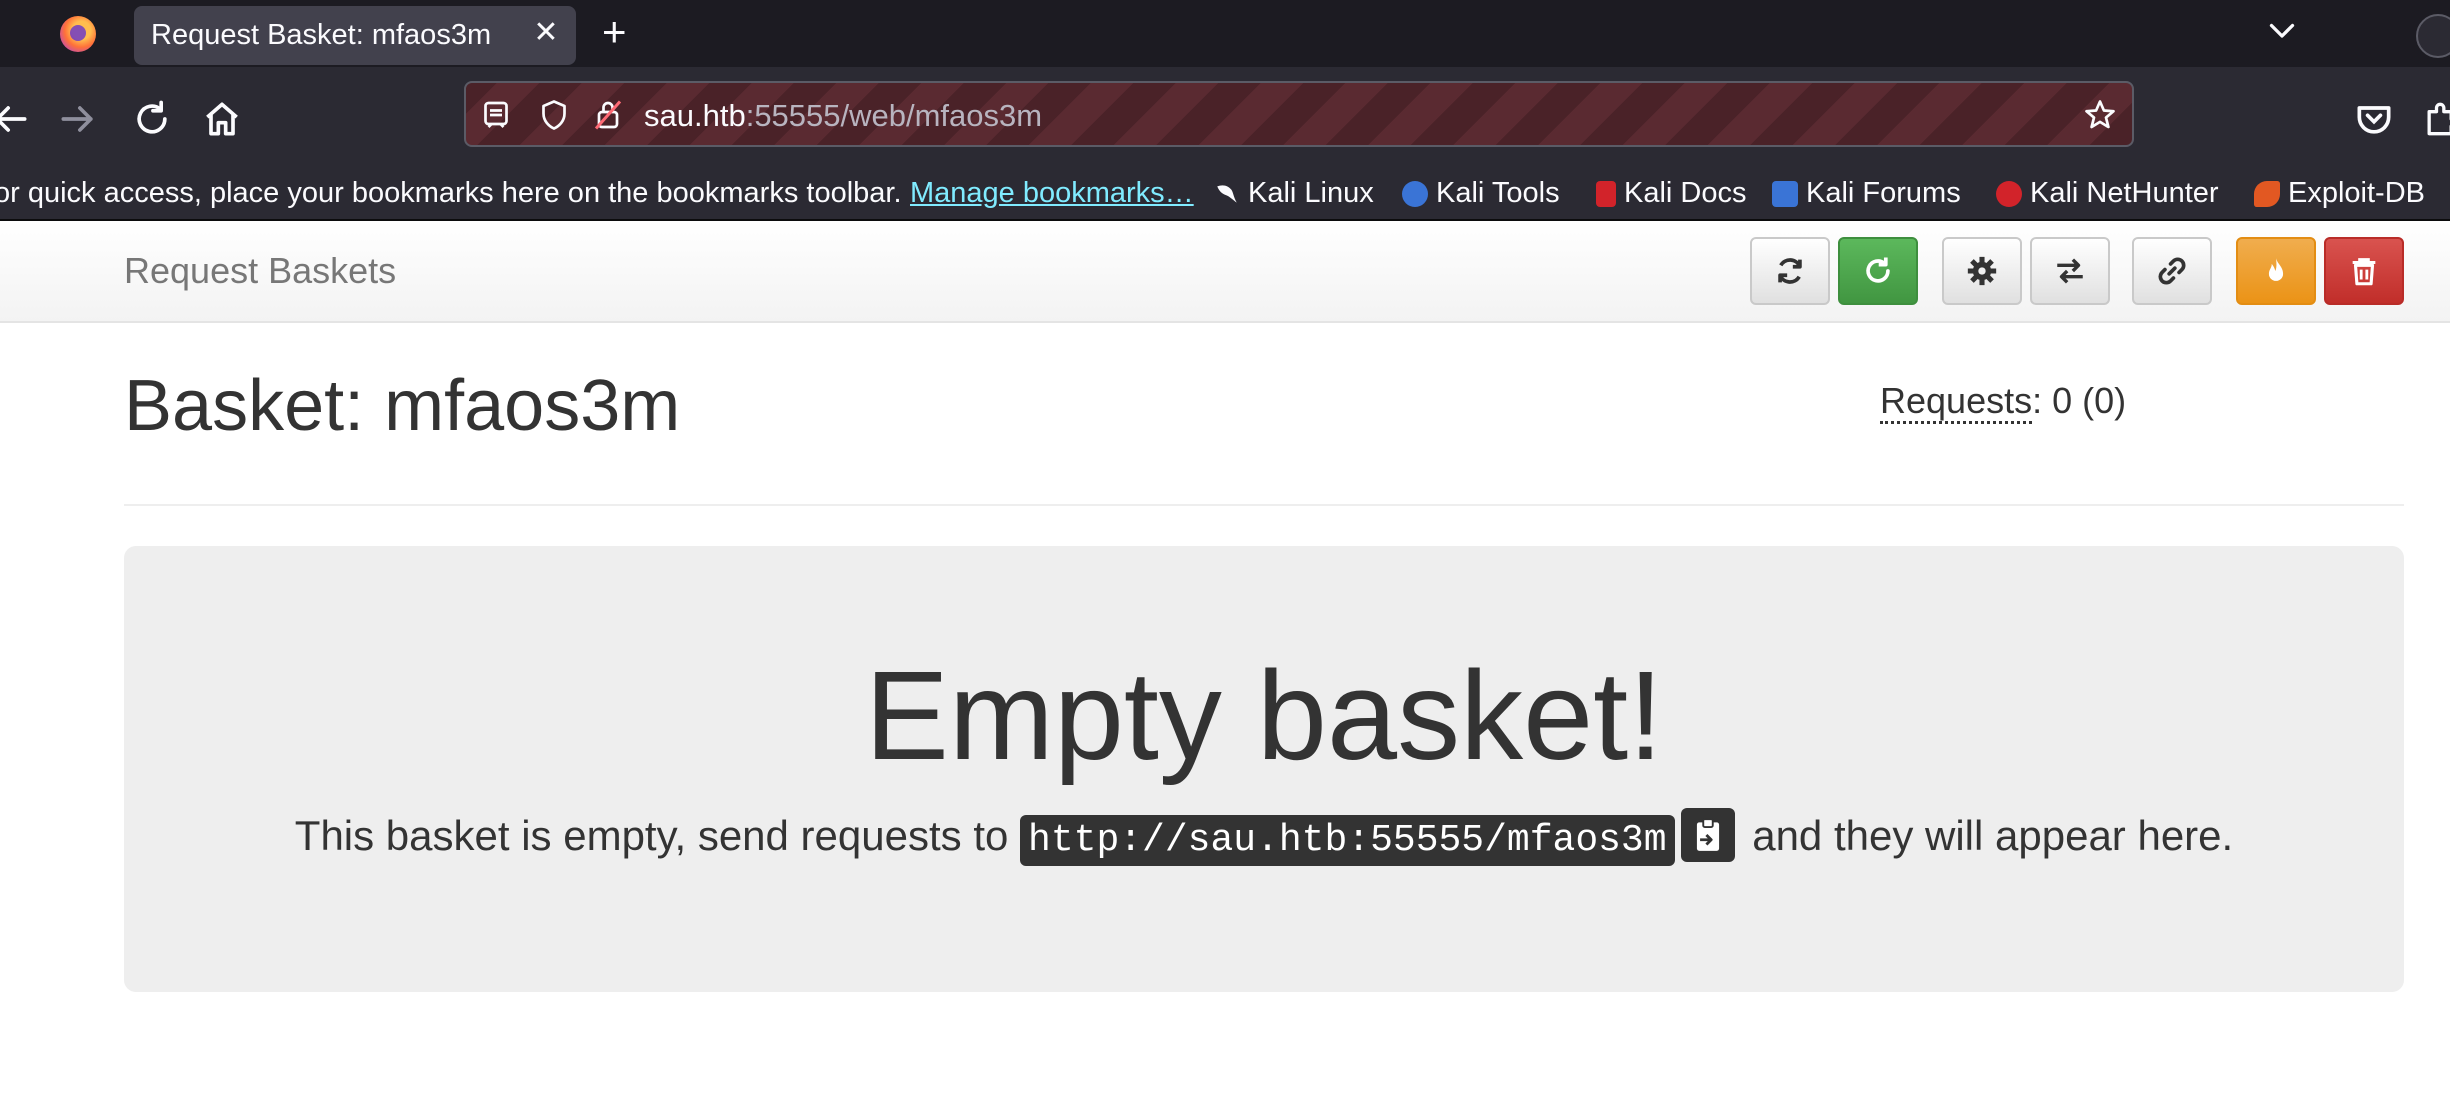  I want to click on bookmark-kali-nethunter: Kali NetHunter, so click(2107, 193).